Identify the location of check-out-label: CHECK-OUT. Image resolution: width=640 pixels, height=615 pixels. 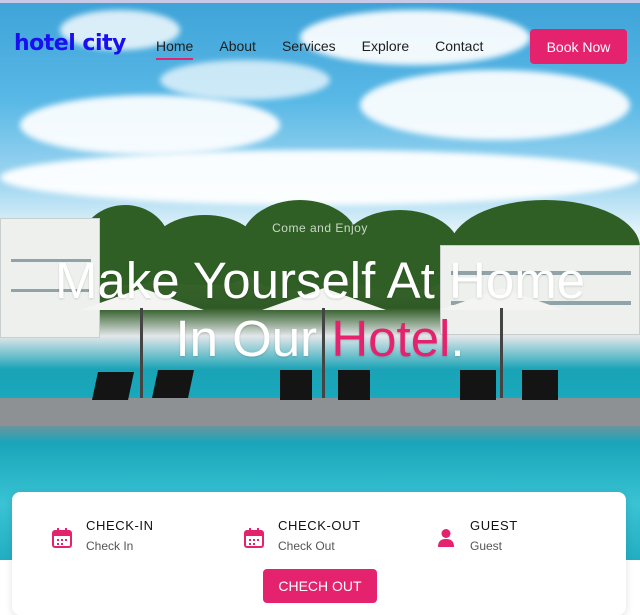
(319, 525).